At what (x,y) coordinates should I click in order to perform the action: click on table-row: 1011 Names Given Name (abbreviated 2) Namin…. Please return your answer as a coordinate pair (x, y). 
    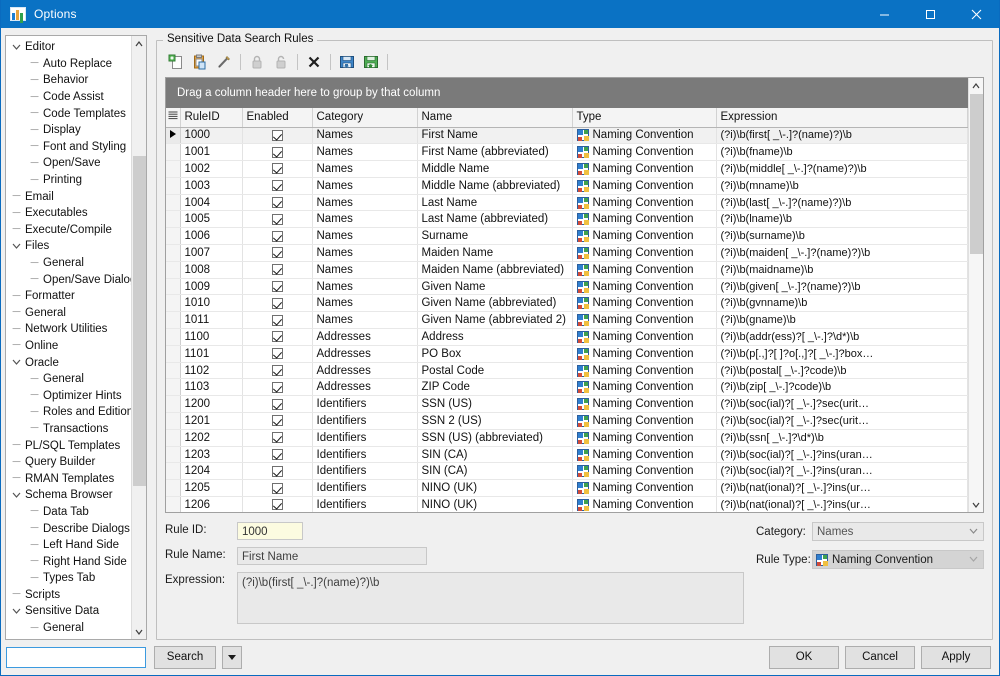
    Looking at the image, I should click on (567, 320).